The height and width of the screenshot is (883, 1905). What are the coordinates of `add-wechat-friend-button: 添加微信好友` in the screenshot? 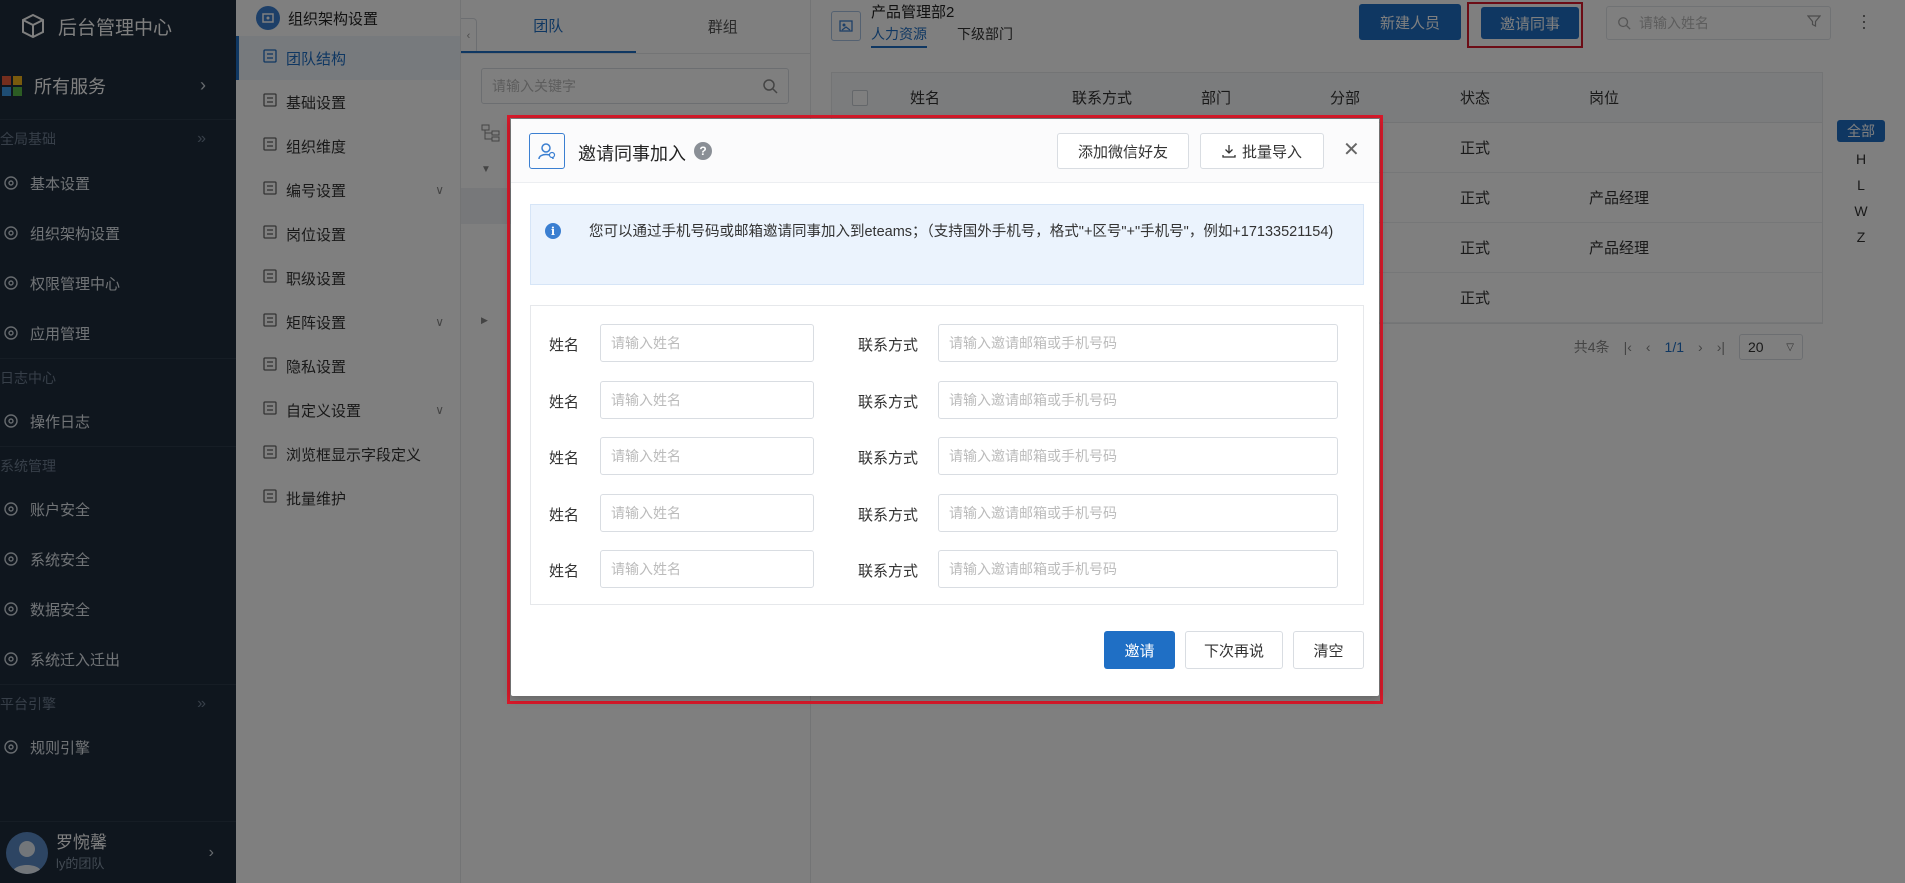 It's located at (1123, 151).